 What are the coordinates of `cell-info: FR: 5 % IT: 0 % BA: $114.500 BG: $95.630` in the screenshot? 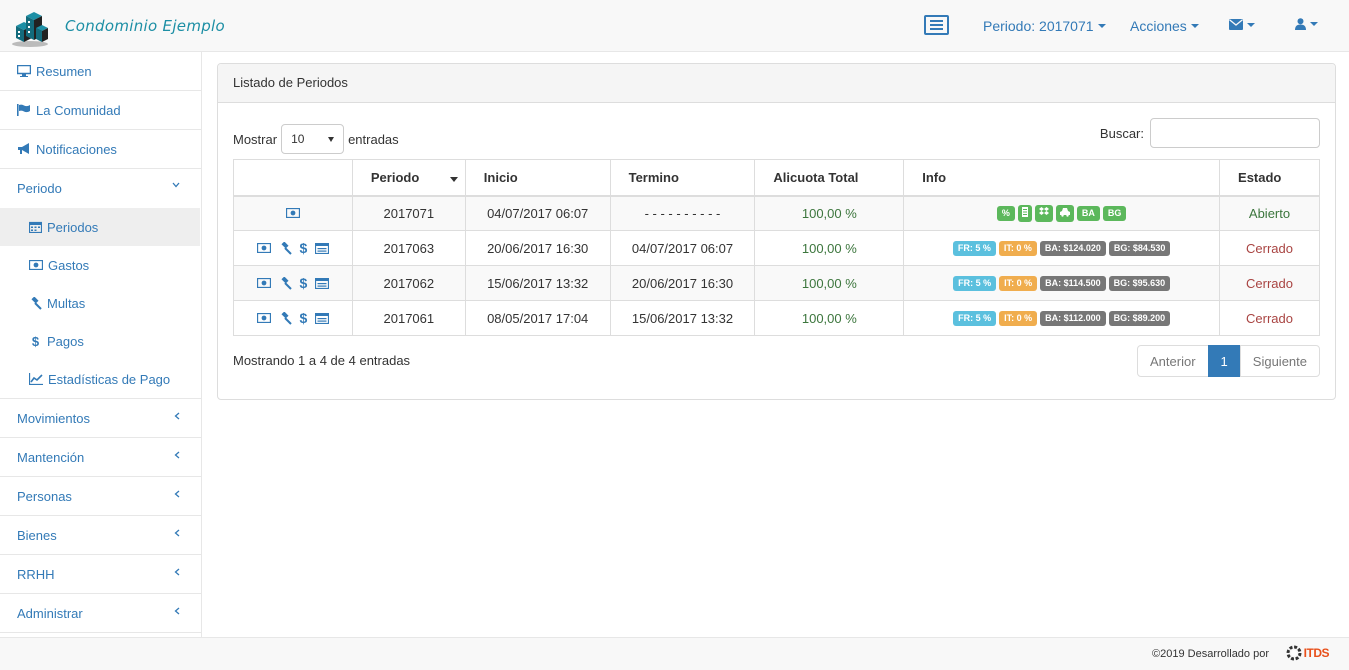 It's located at (1062, 283).